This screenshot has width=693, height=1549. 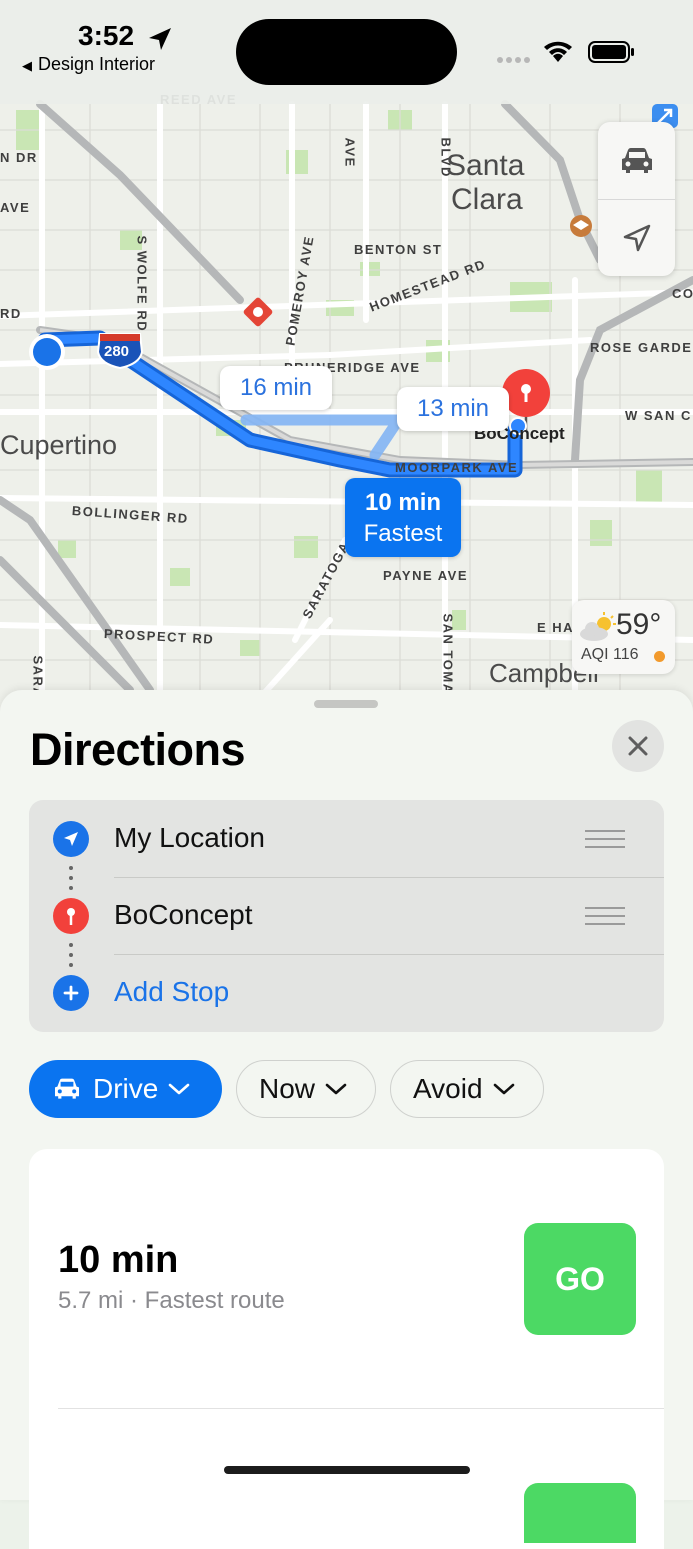 What do you see at coordinates (580, 1279) in the screenshot?
I see `go-button: GO` at bounding box center [580, 1279].